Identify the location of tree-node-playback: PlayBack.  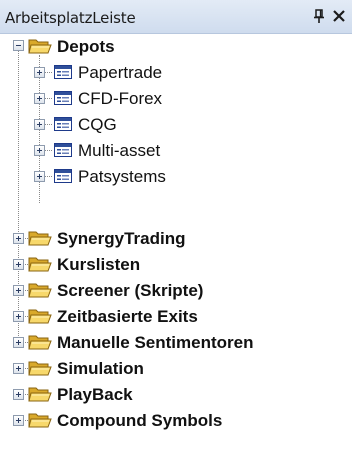
(150, 394).